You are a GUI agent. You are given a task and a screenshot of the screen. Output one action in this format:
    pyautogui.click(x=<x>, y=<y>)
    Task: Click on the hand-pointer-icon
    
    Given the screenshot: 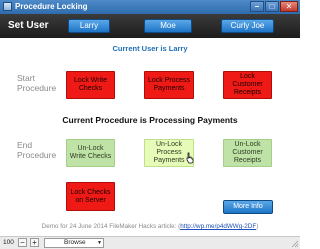 What is the action you would take?
    pyautogui.click(x=190, y=158)
    